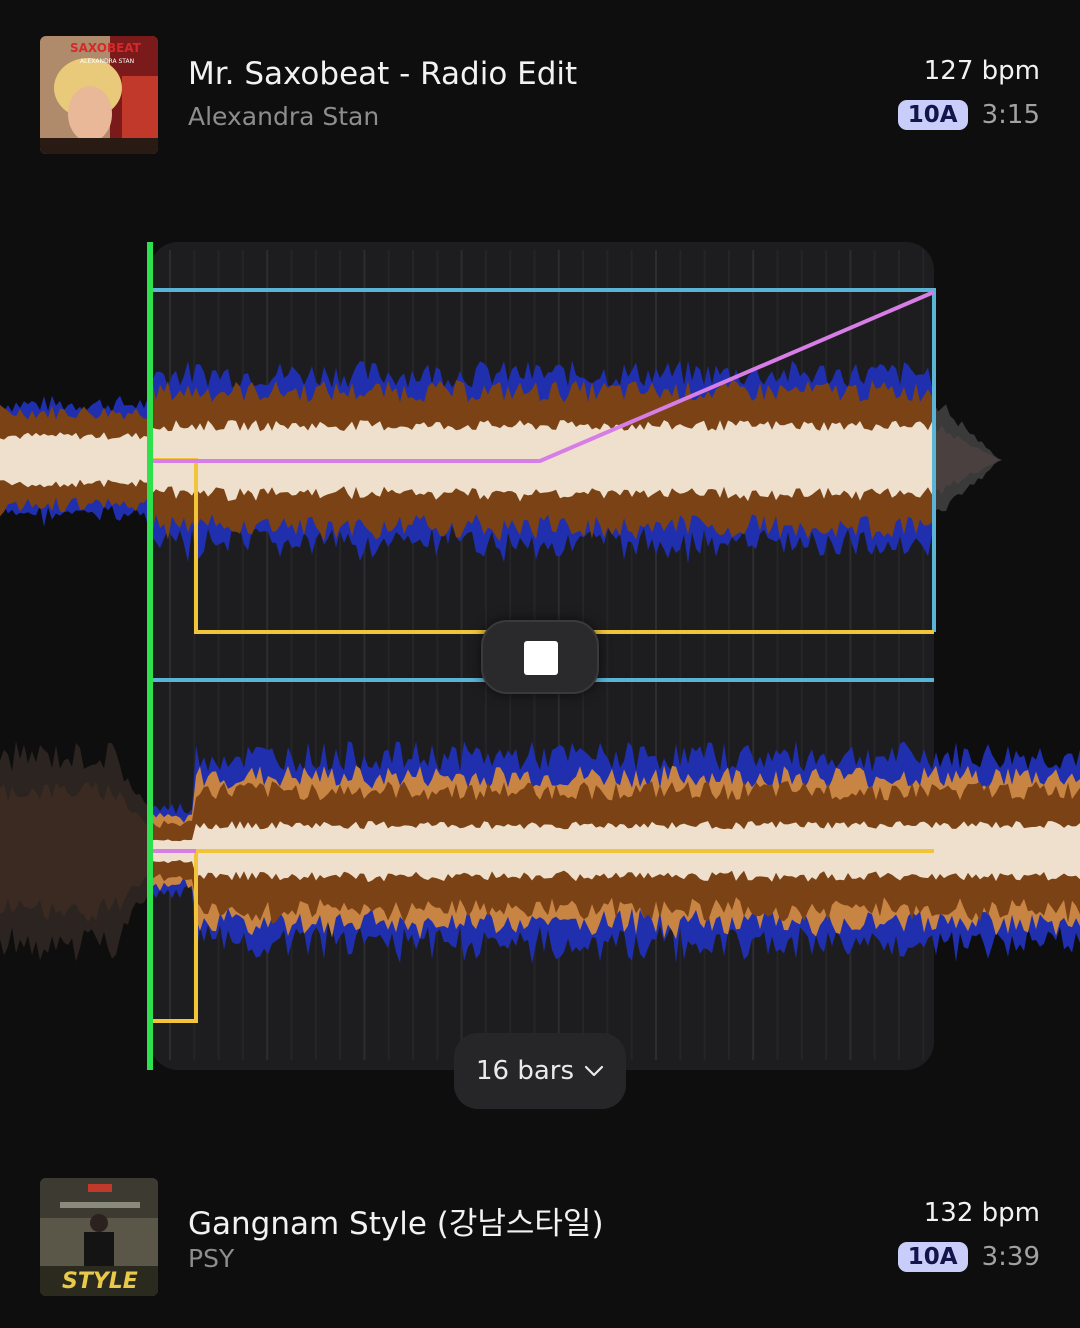 This screenshot has height=1328, width=1080. Describe the element at coordinates (99, 1237) in the screenshot. I see `album-cover: STYLE` at that location.